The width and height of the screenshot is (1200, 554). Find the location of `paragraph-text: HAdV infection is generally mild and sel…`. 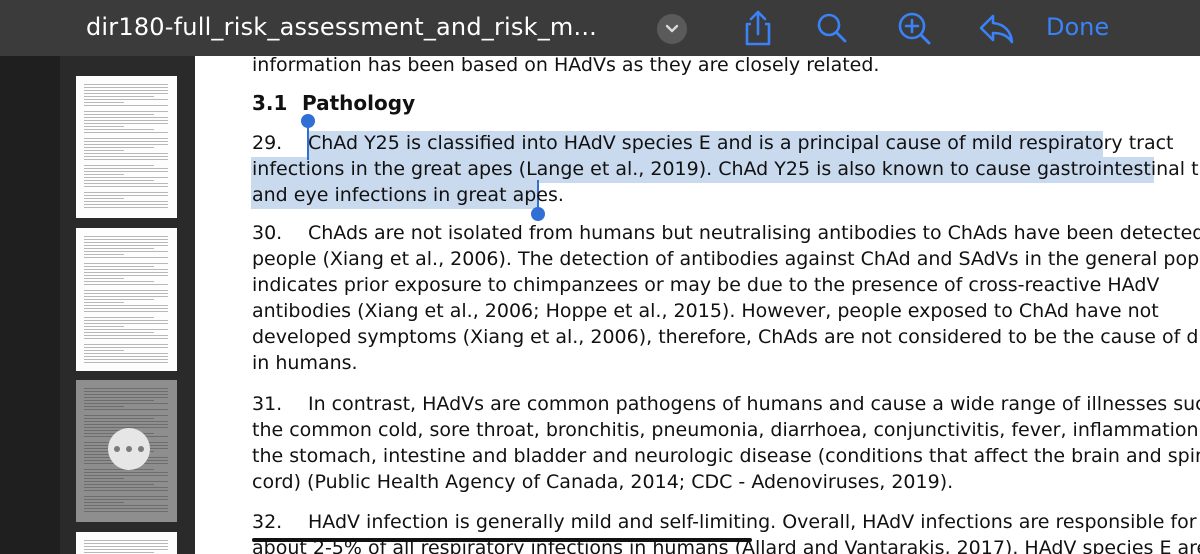

paragraph-text: HAdV infection is generally mild and sel… is located at coordinates (752, 522).